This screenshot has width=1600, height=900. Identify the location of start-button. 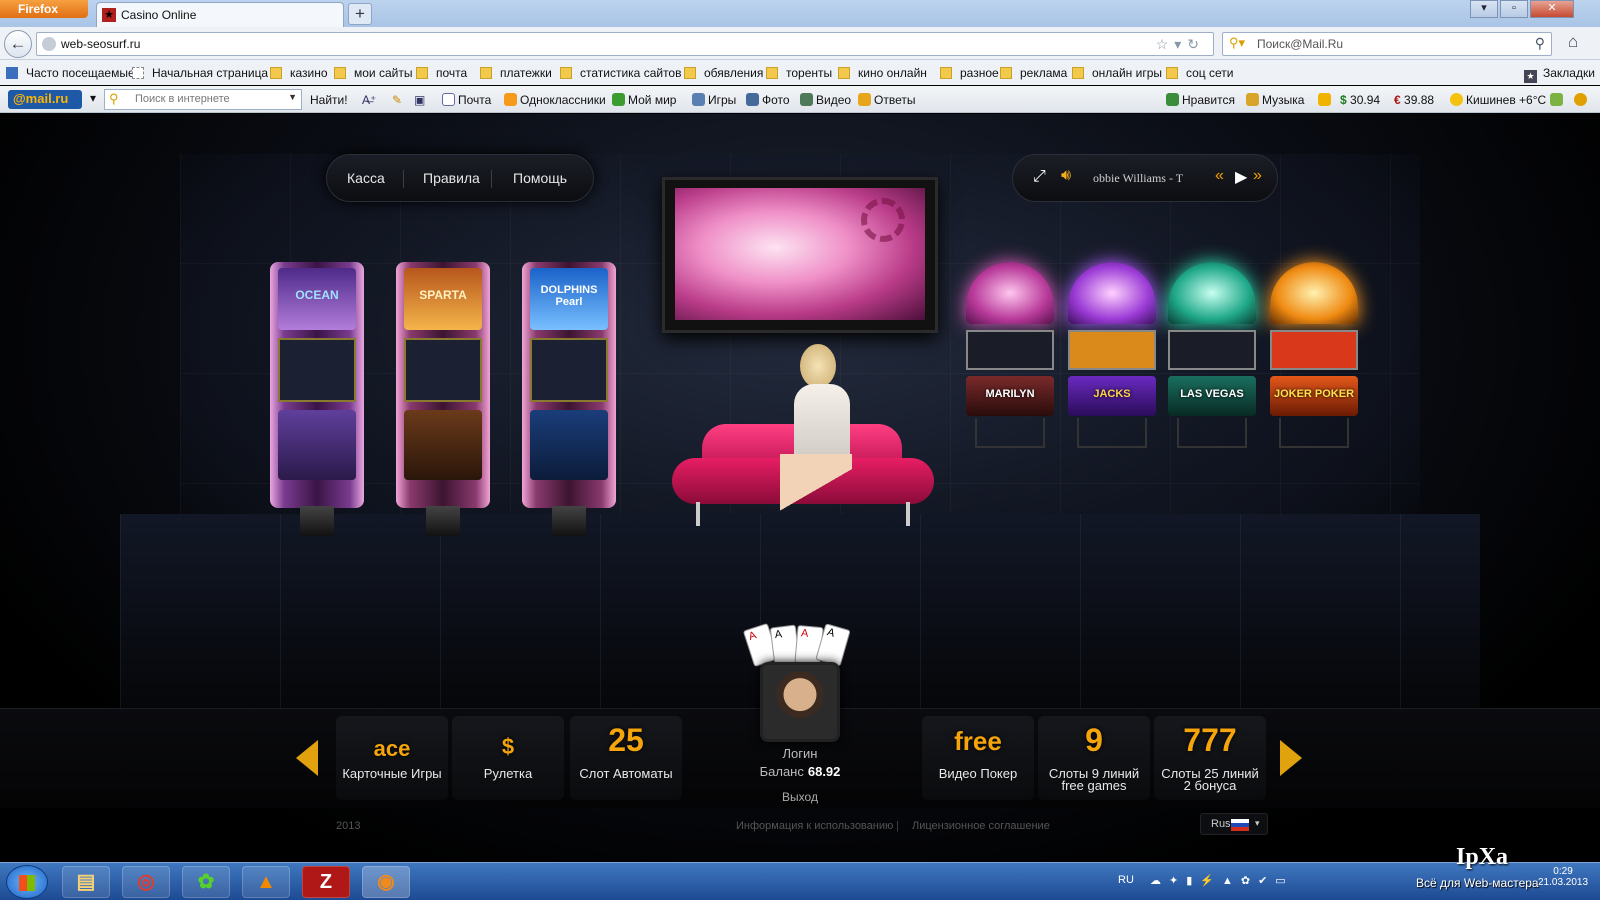
(27, 882).